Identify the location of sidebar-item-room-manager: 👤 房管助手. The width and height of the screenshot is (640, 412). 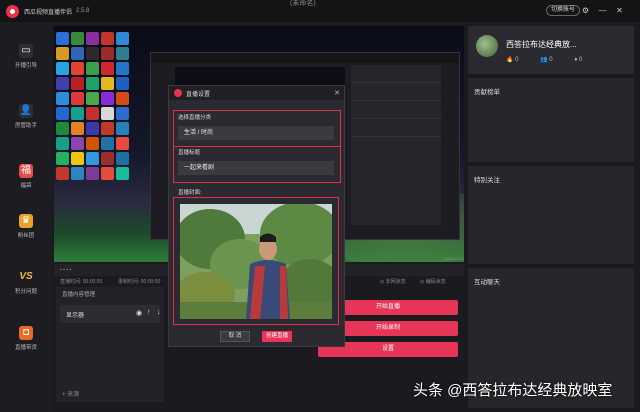
(26, 121).